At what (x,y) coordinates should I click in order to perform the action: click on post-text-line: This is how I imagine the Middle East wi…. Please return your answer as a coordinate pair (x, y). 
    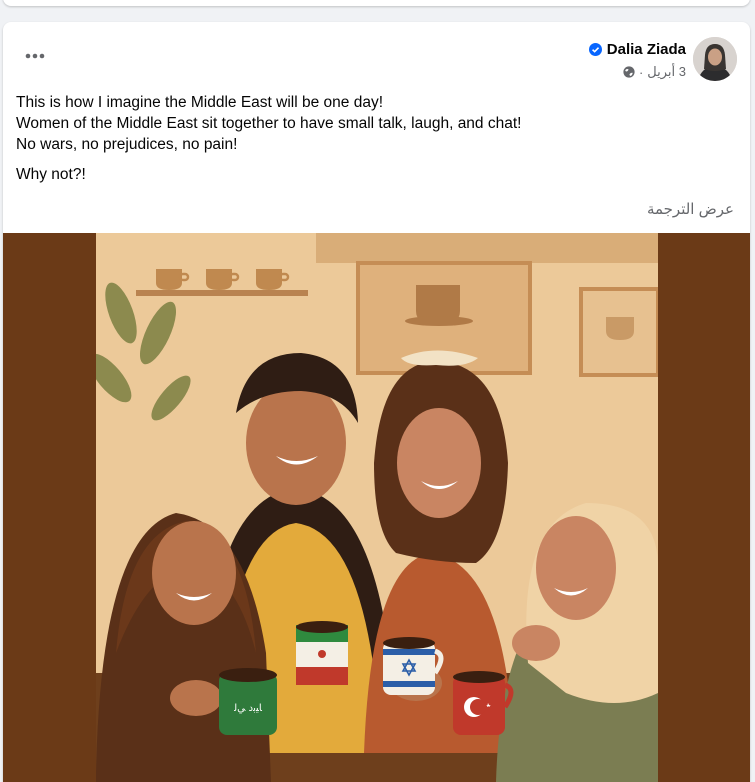
    Looking at the image, I should click on (200, 102).